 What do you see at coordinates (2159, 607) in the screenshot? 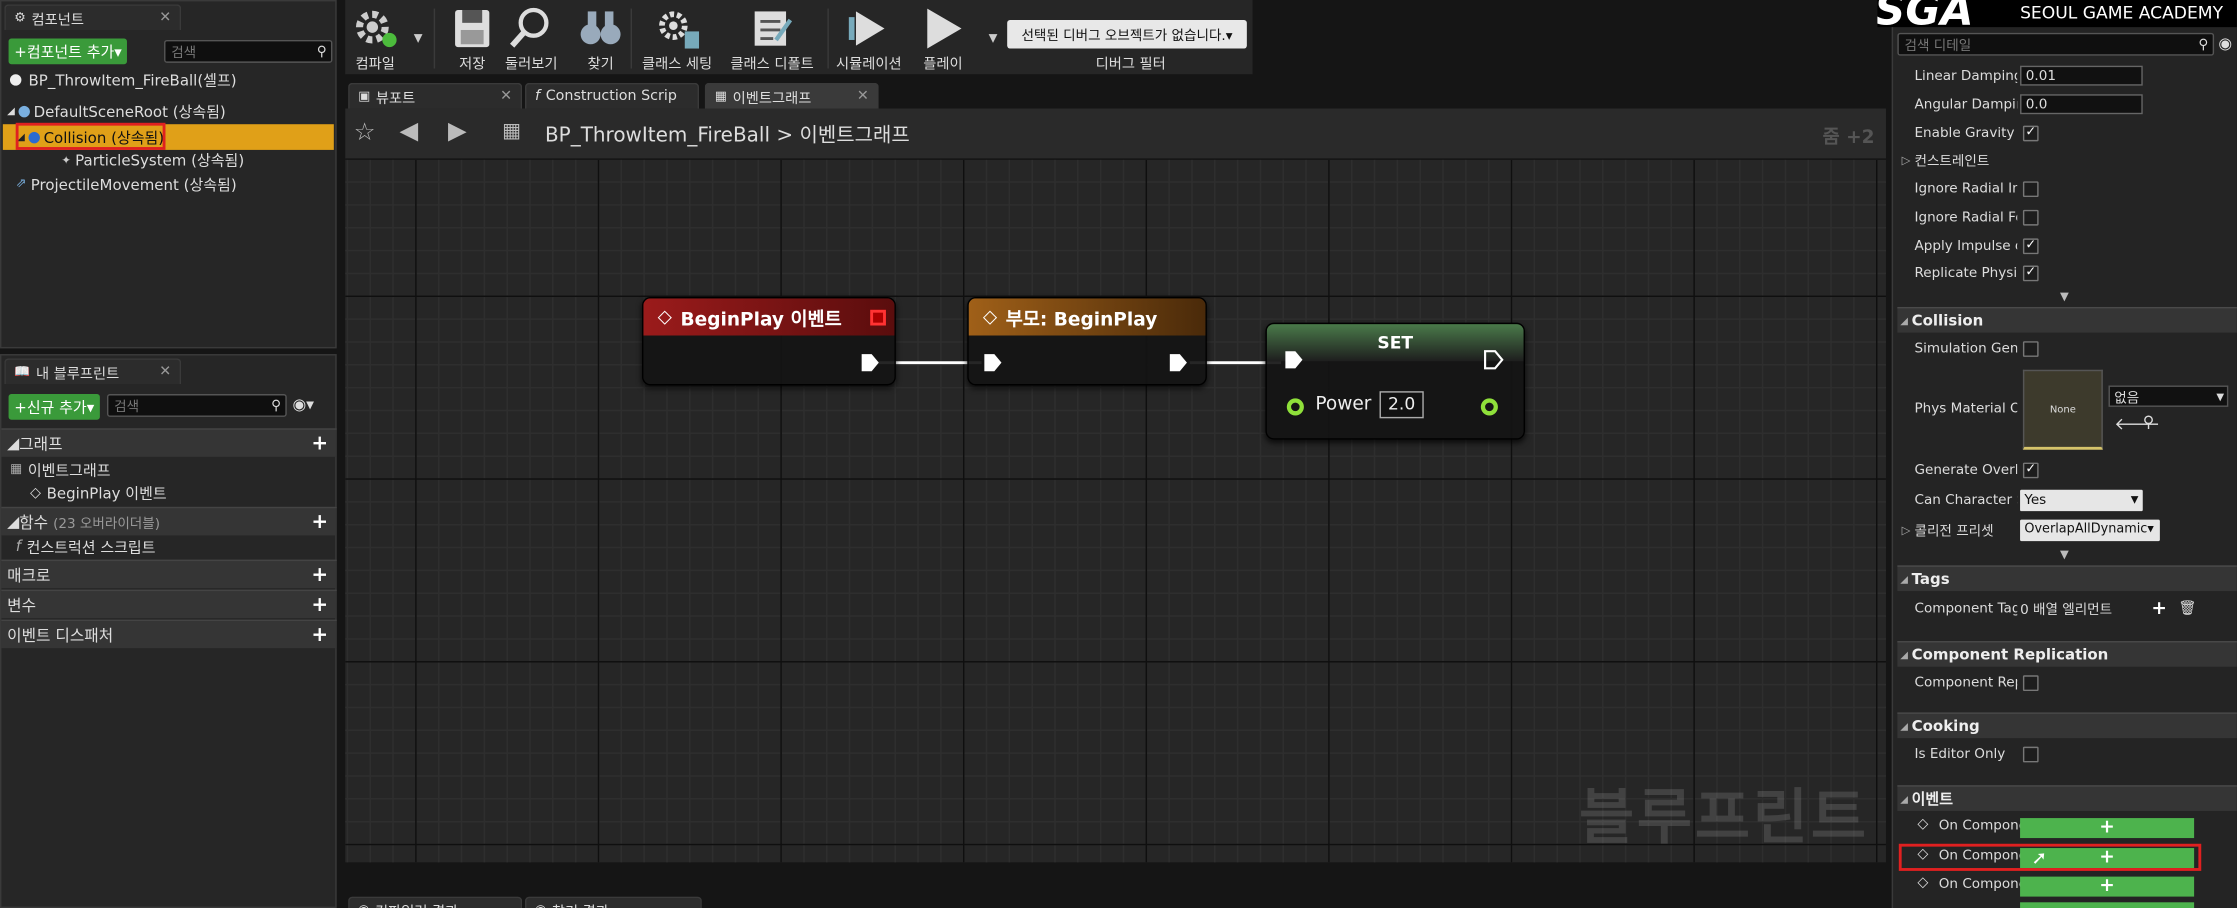
I see `add-element-icon: +` at bounding box center [2159, 607].